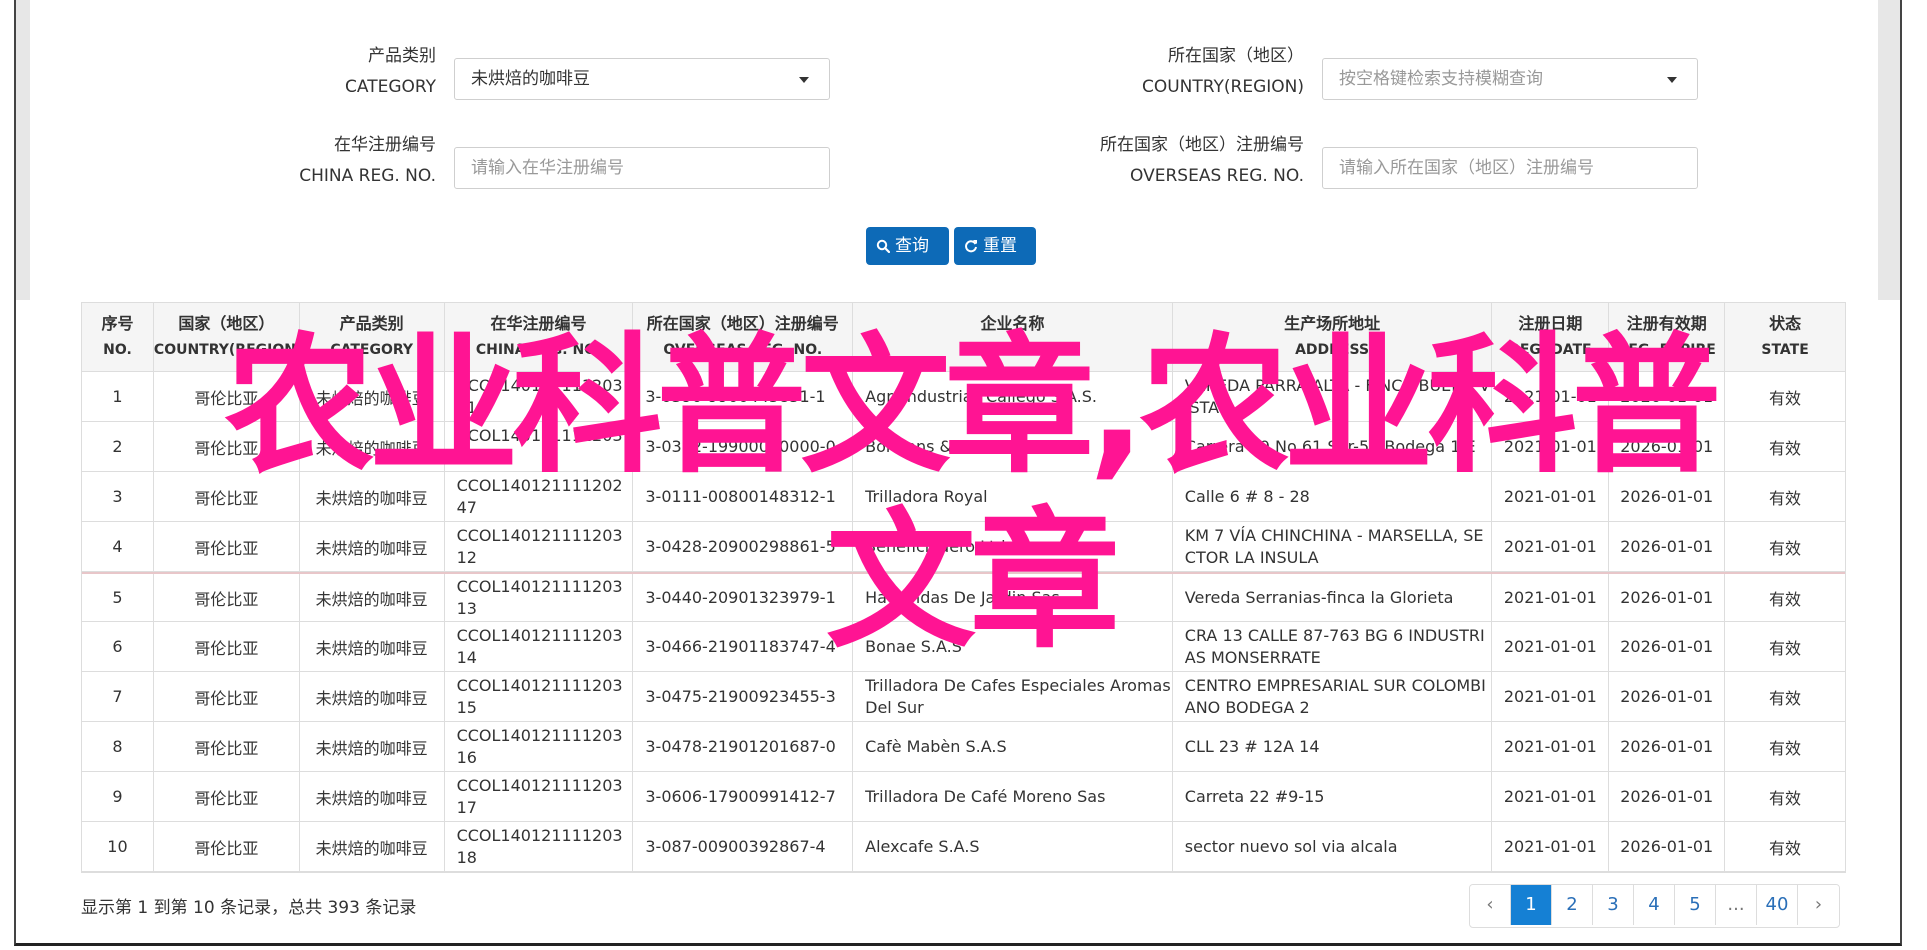 The image size is (1927, 950). Describe the element at coordinates (1466, 168) in the screenshot. I see `overseas-reg-placeholder: 请输入所在国家（地区）注册编号` at that location.